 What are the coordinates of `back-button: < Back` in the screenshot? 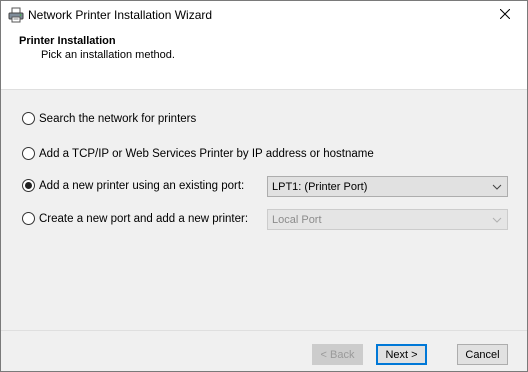 It's located at (337, 354).